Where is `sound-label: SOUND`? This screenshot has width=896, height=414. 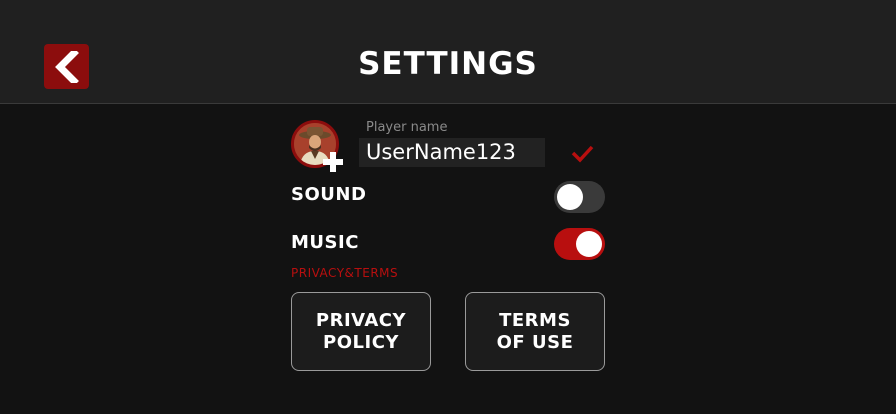
sound-label: SOUND is located at coordinates (329, 194).